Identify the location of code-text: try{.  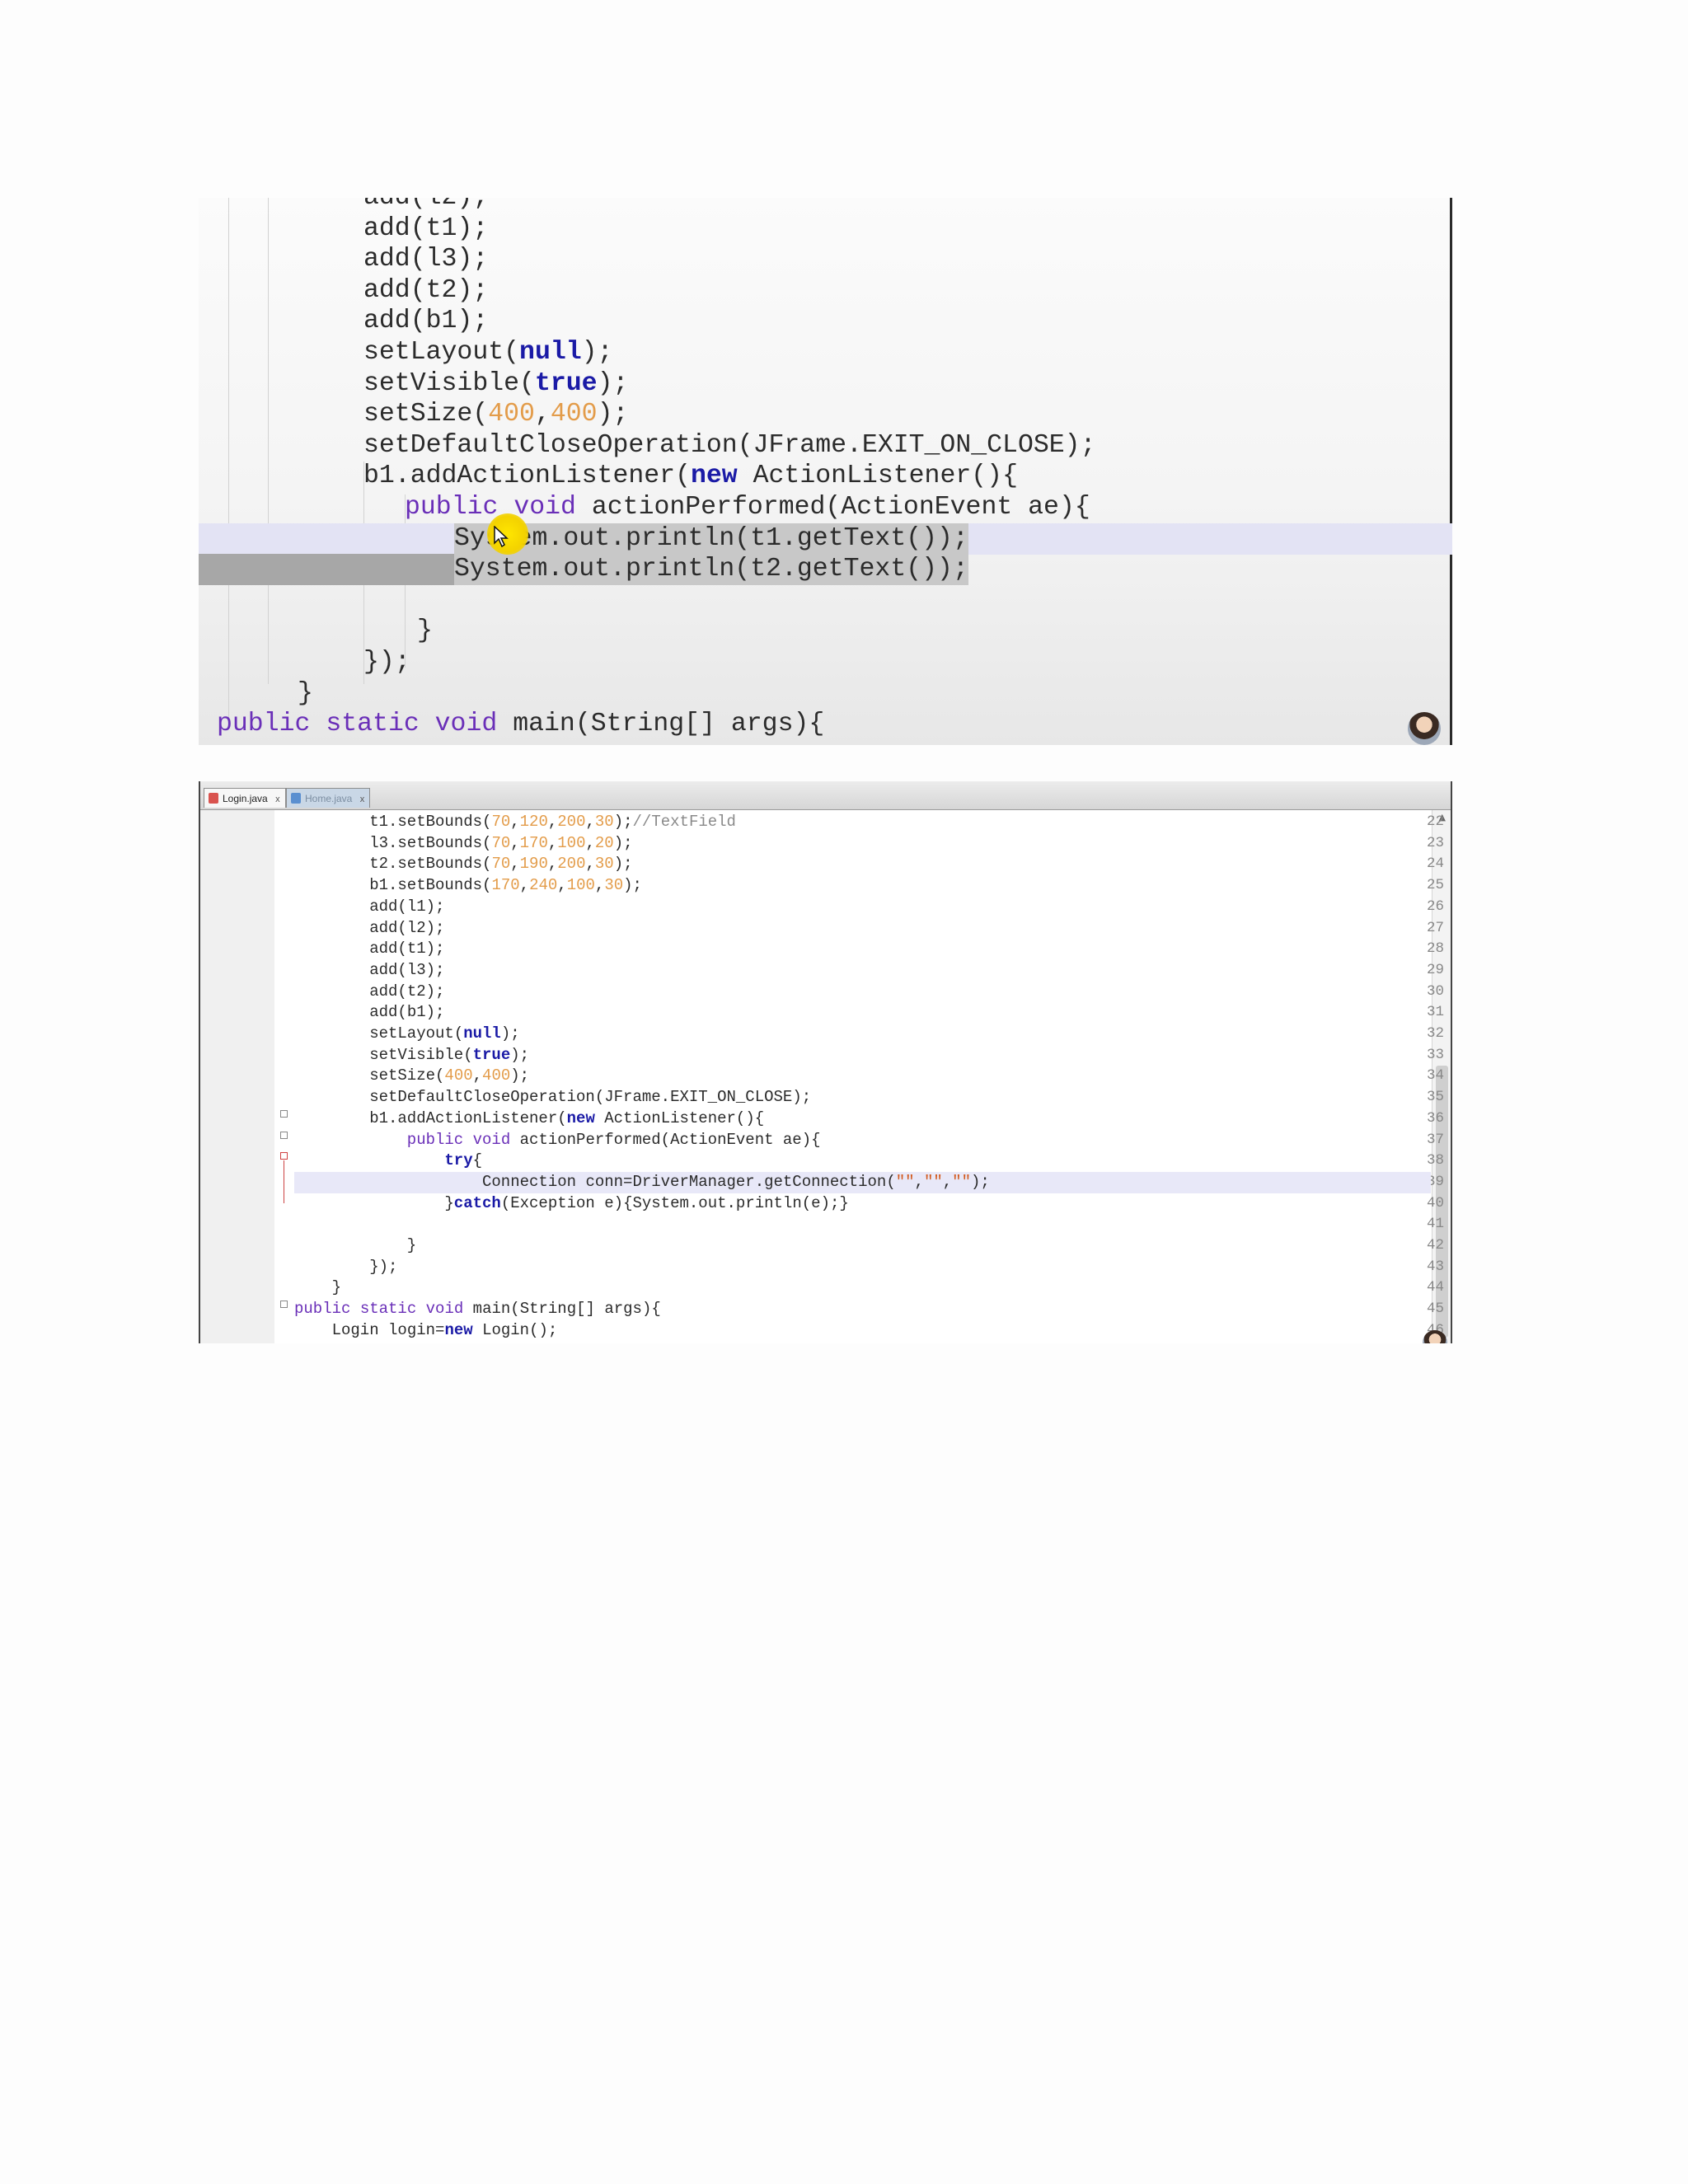
(463, 1160).